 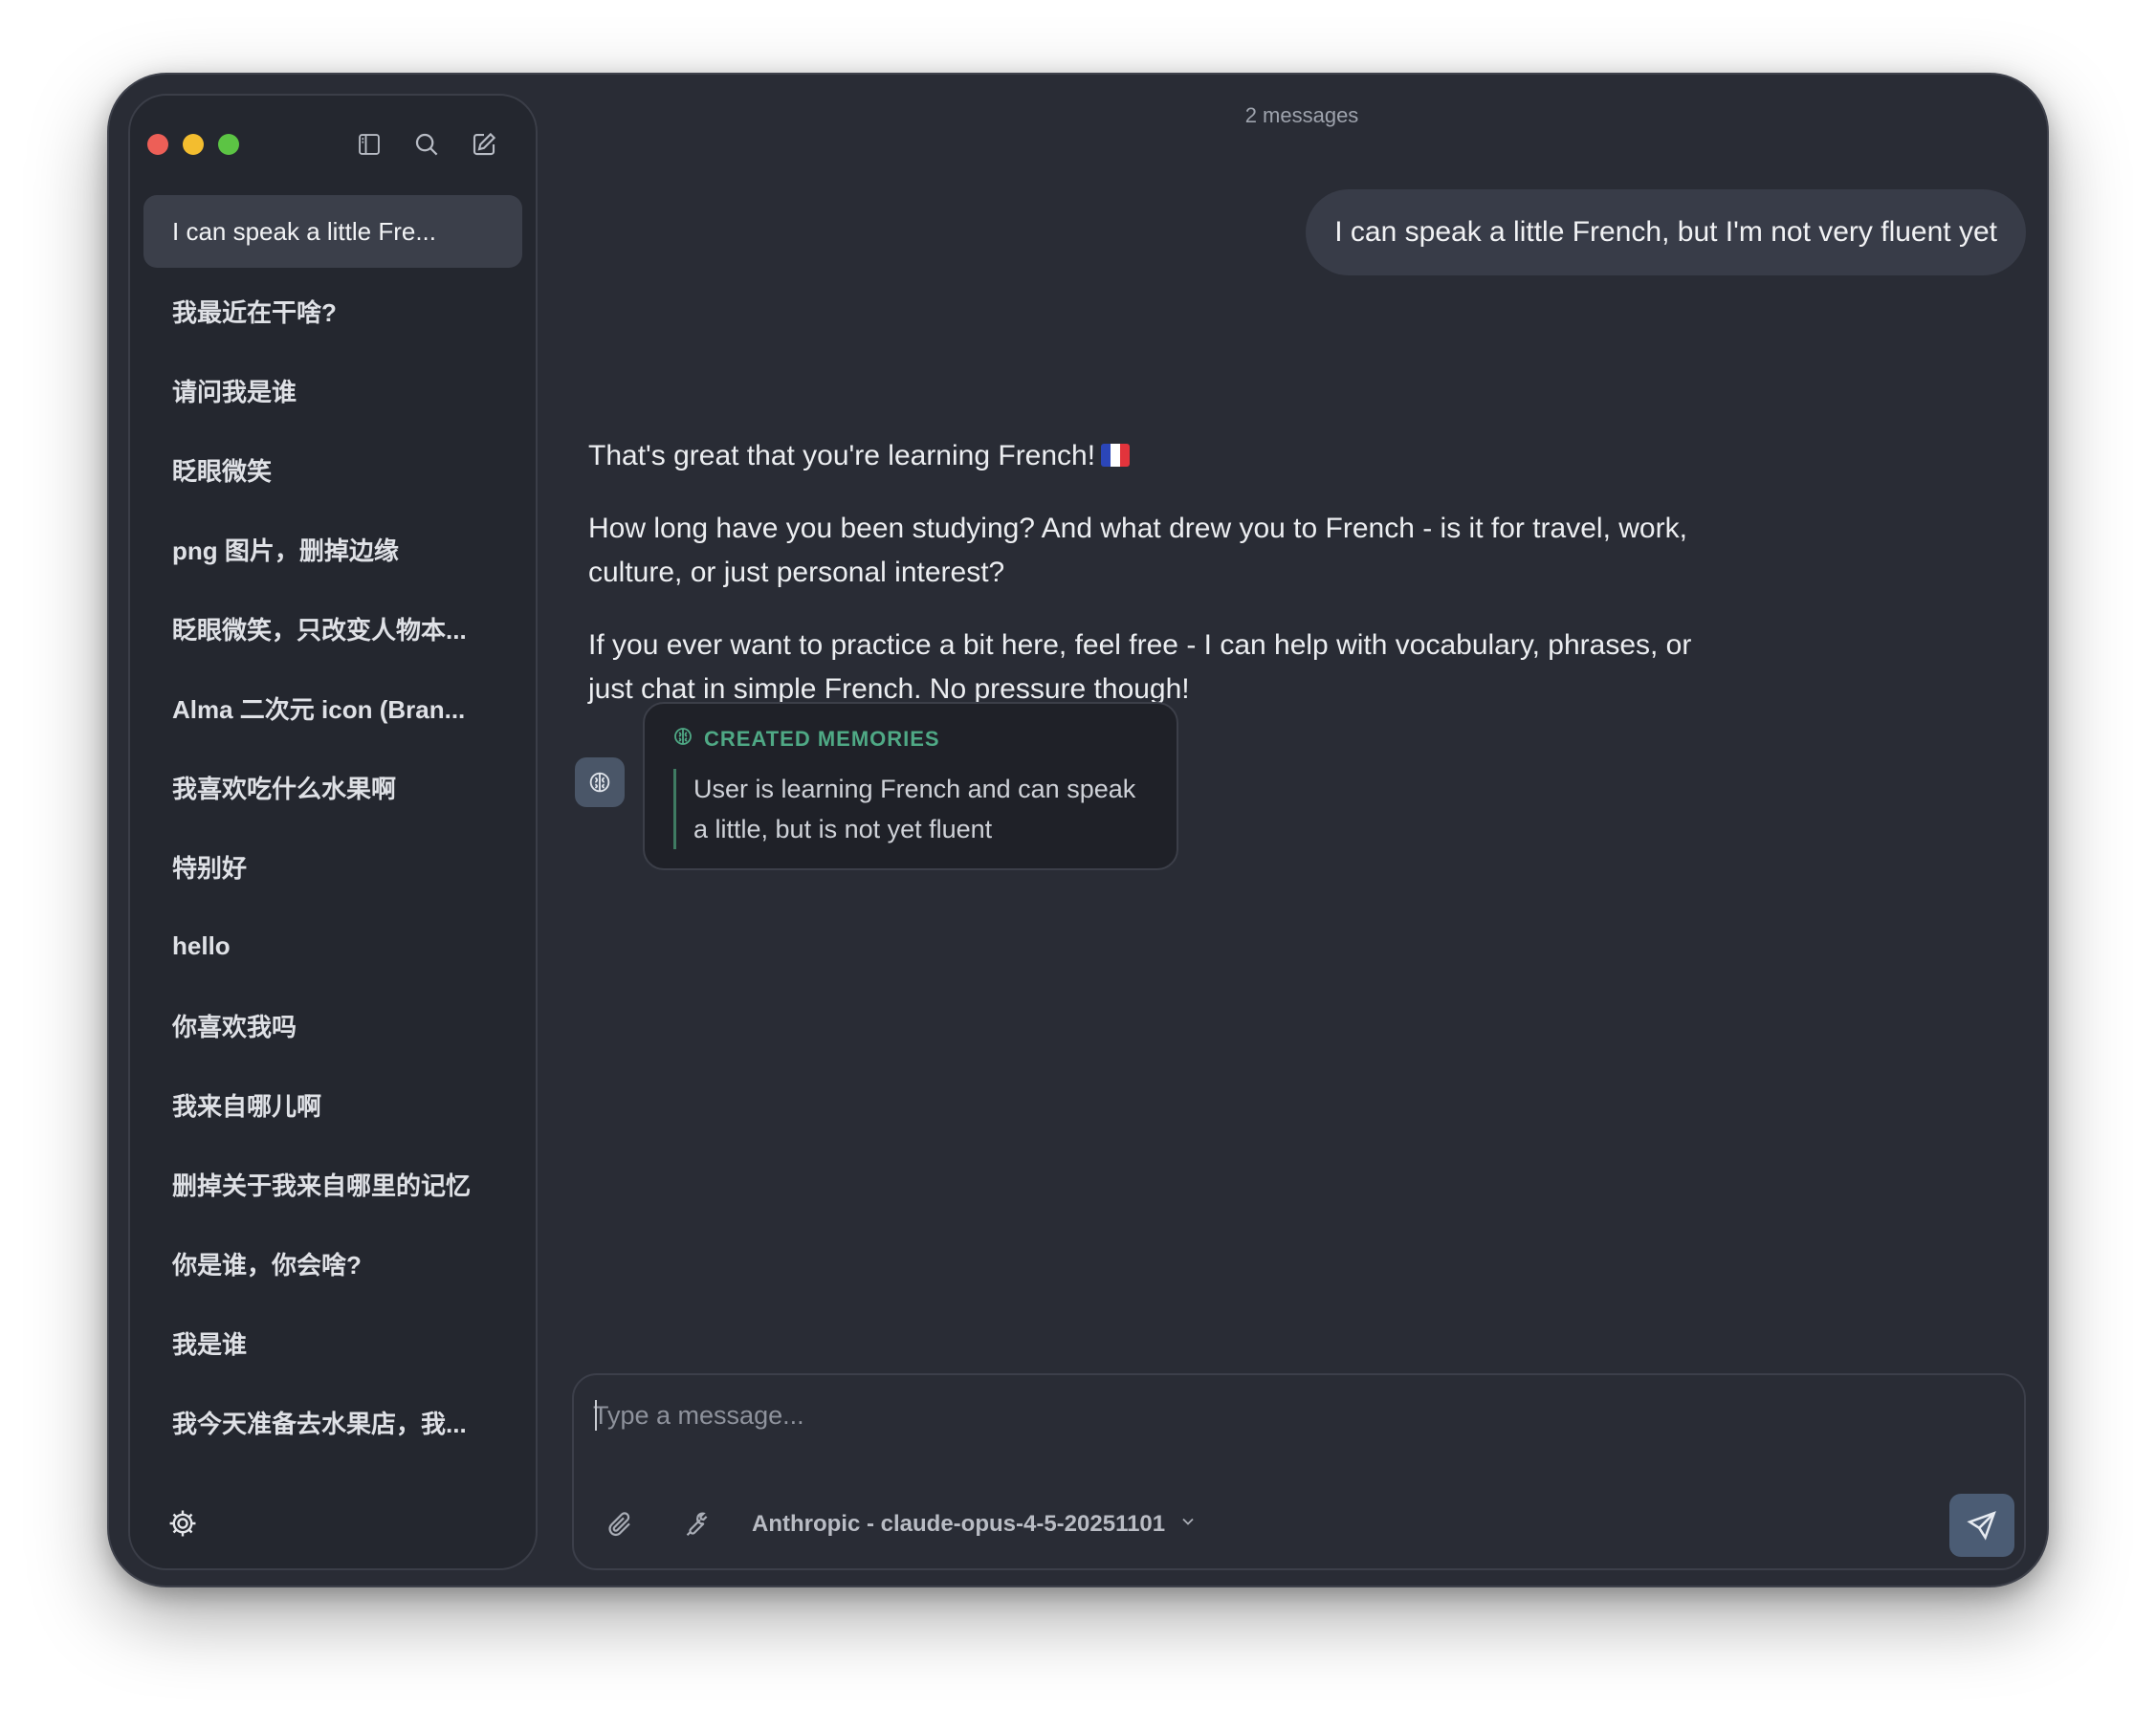 I want to click on memory-toggle-button, so click(x=600, y=782).